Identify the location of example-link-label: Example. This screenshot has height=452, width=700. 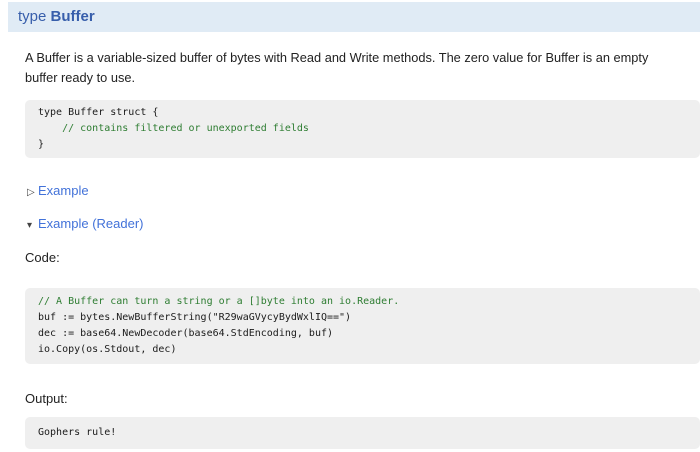
(63, 190).